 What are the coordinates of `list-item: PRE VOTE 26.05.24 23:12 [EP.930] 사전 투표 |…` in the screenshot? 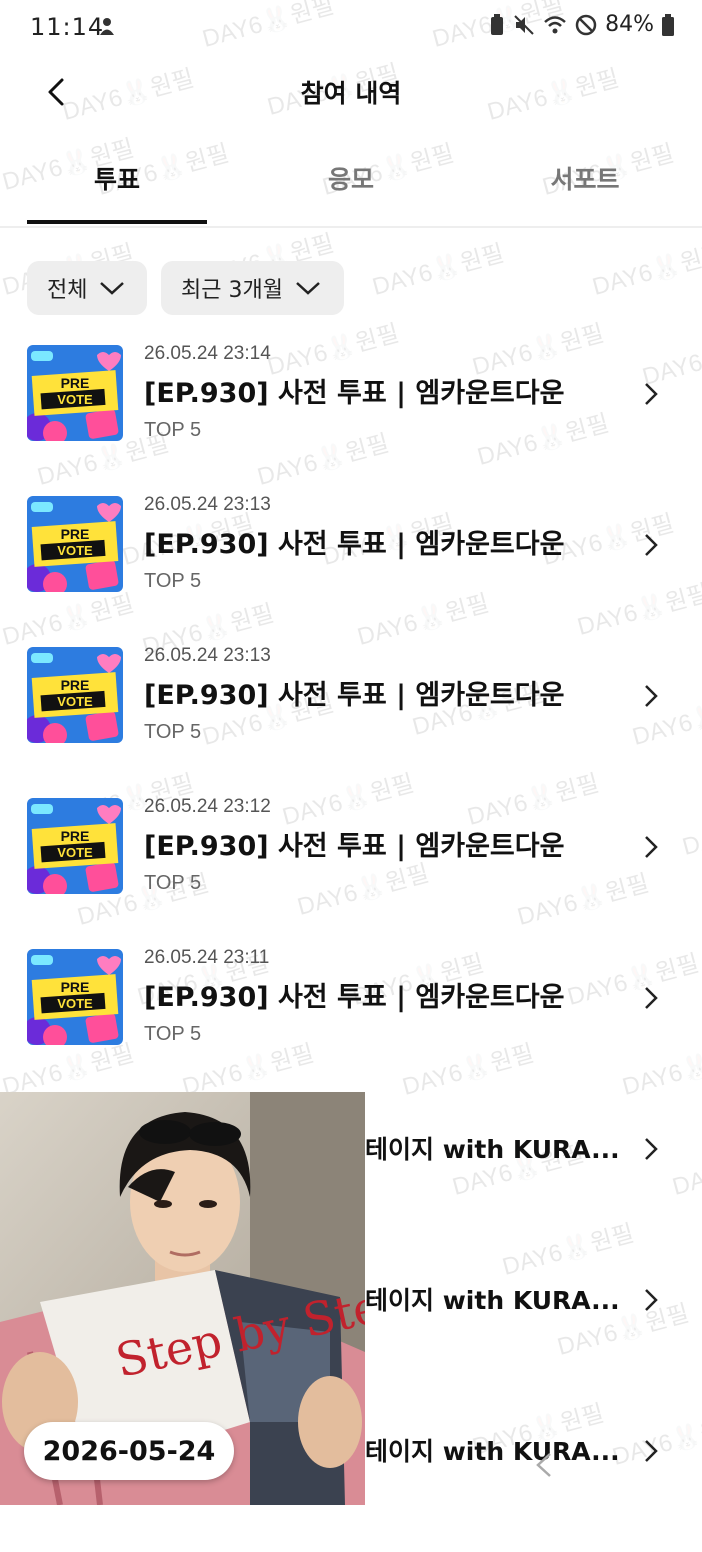 It's located at (351, 872).